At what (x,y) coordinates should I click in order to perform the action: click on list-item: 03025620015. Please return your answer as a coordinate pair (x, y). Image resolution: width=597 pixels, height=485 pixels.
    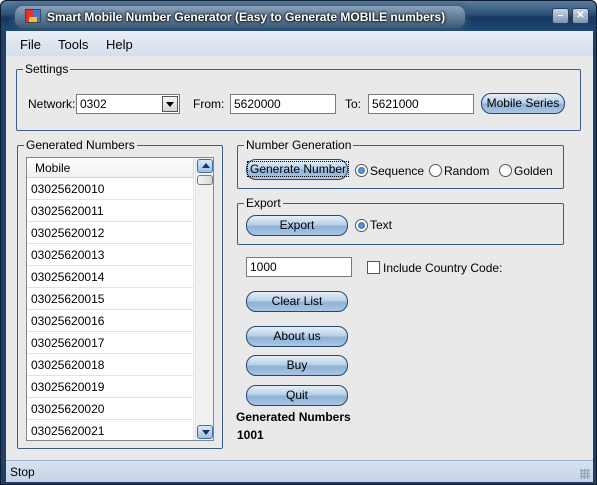
    Looking at the image, I should click on (110, 299).